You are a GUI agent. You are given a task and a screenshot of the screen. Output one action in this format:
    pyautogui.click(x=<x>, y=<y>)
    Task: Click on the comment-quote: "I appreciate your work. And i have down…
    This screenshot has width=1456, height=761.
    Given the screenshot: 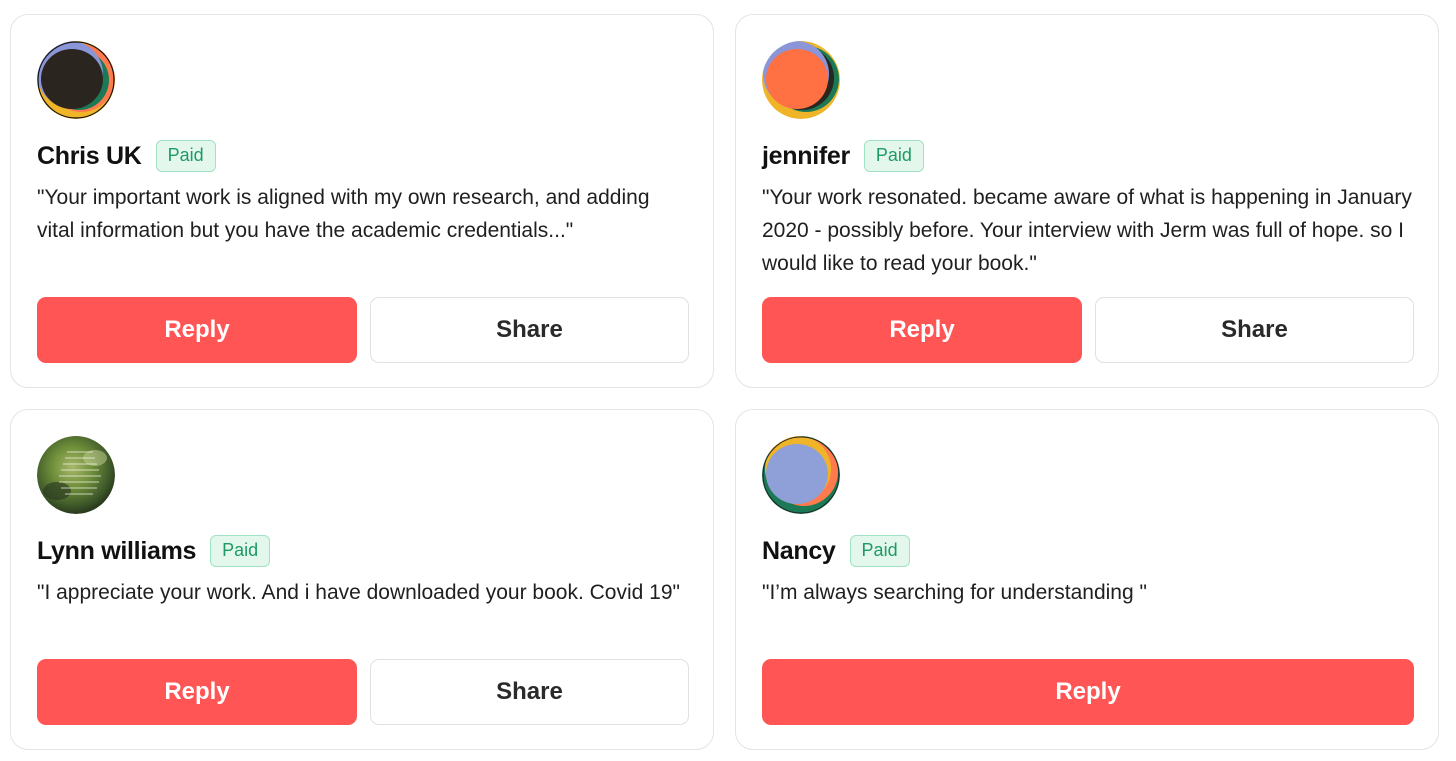 What is the action you would take?
    pyautogui.click(x=358, y=592)
    